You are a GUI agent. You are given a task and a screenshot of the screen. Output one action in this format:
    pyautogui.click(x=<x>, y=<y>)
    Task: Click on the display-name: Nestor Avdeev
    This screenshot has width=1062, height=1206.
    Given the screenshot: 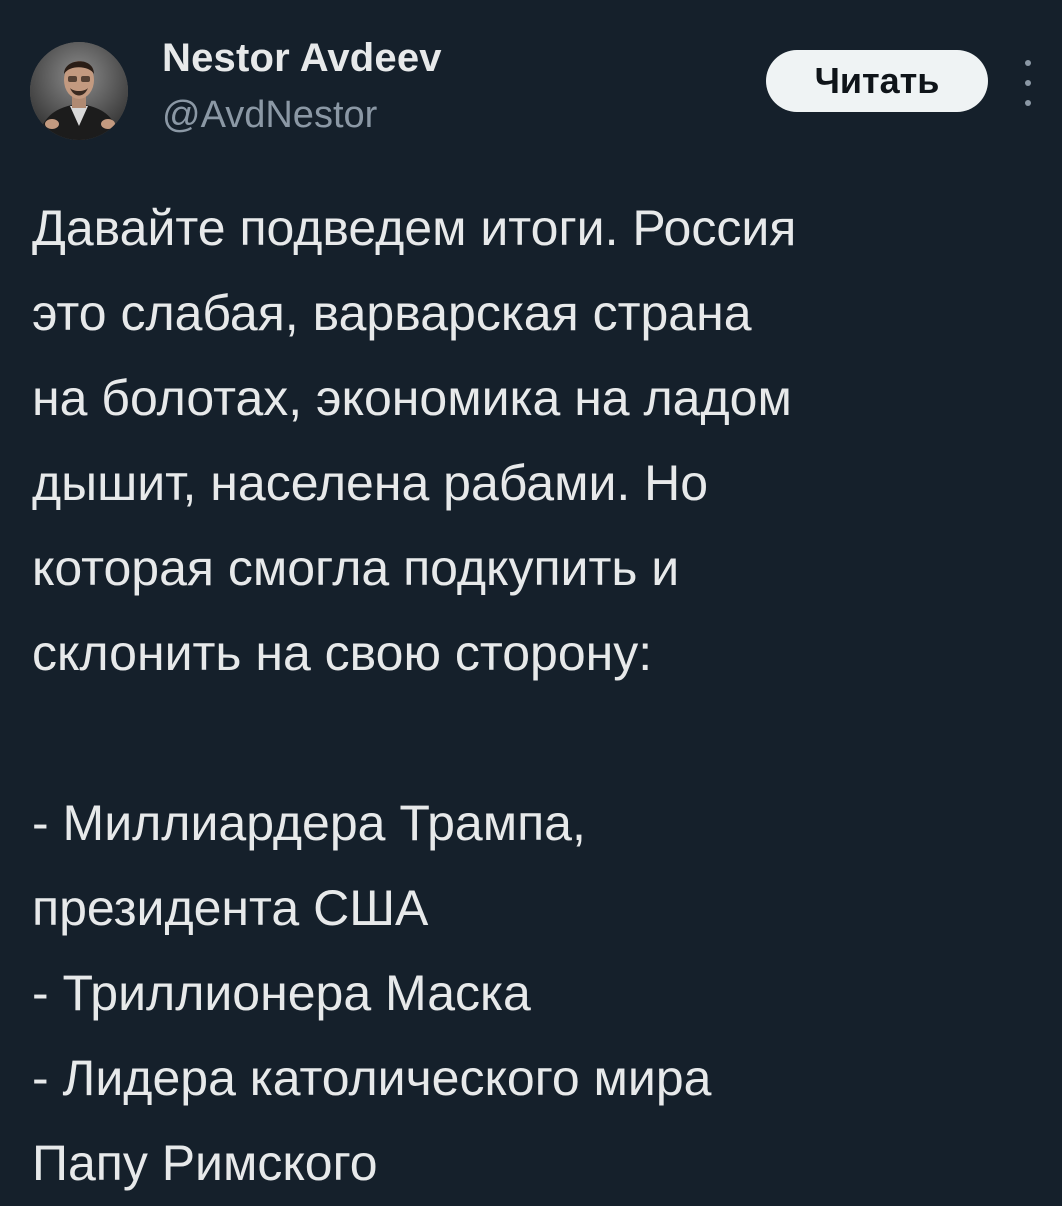 What is the action you would take?
    pyautogui.click(x=302, y=58)
    